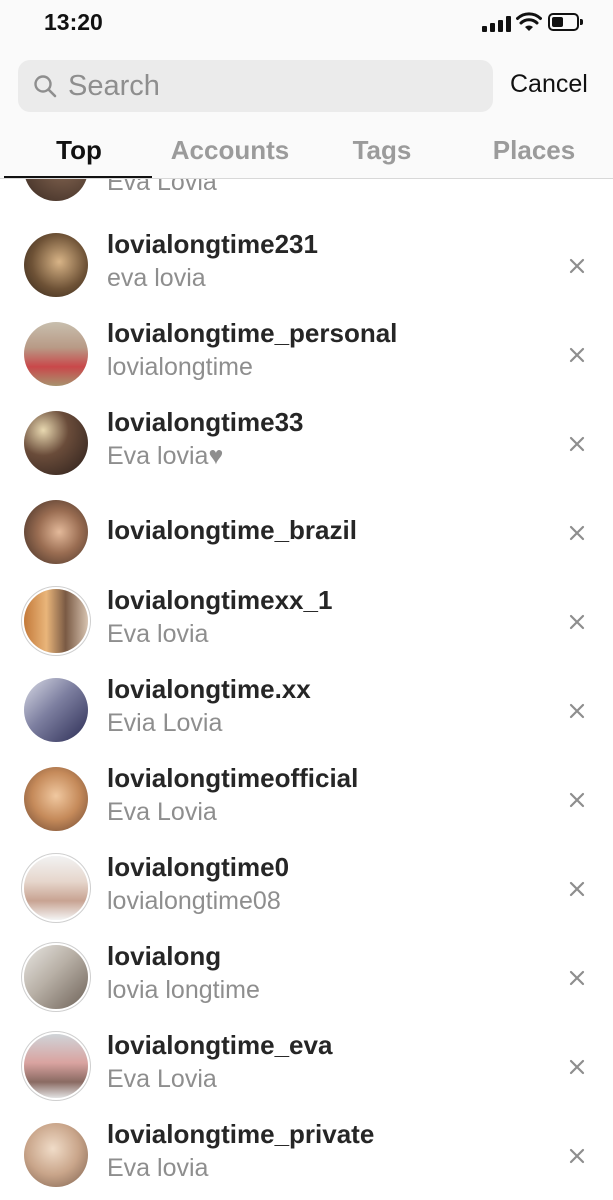 This screenshot has height=1200, width=613. What do you see at coordinates (156, 278) in the screenshot?
I see `result-fullname: eva lovia` at bounding box center [156, 278].